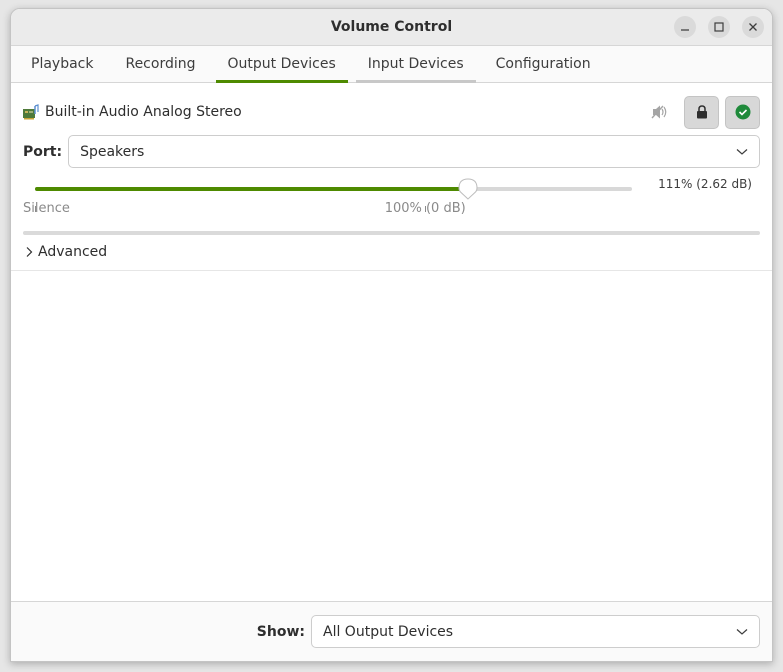 This screenshot has height=672, width=783. I want to click on tab-playback: Playback, so click(62, 64).